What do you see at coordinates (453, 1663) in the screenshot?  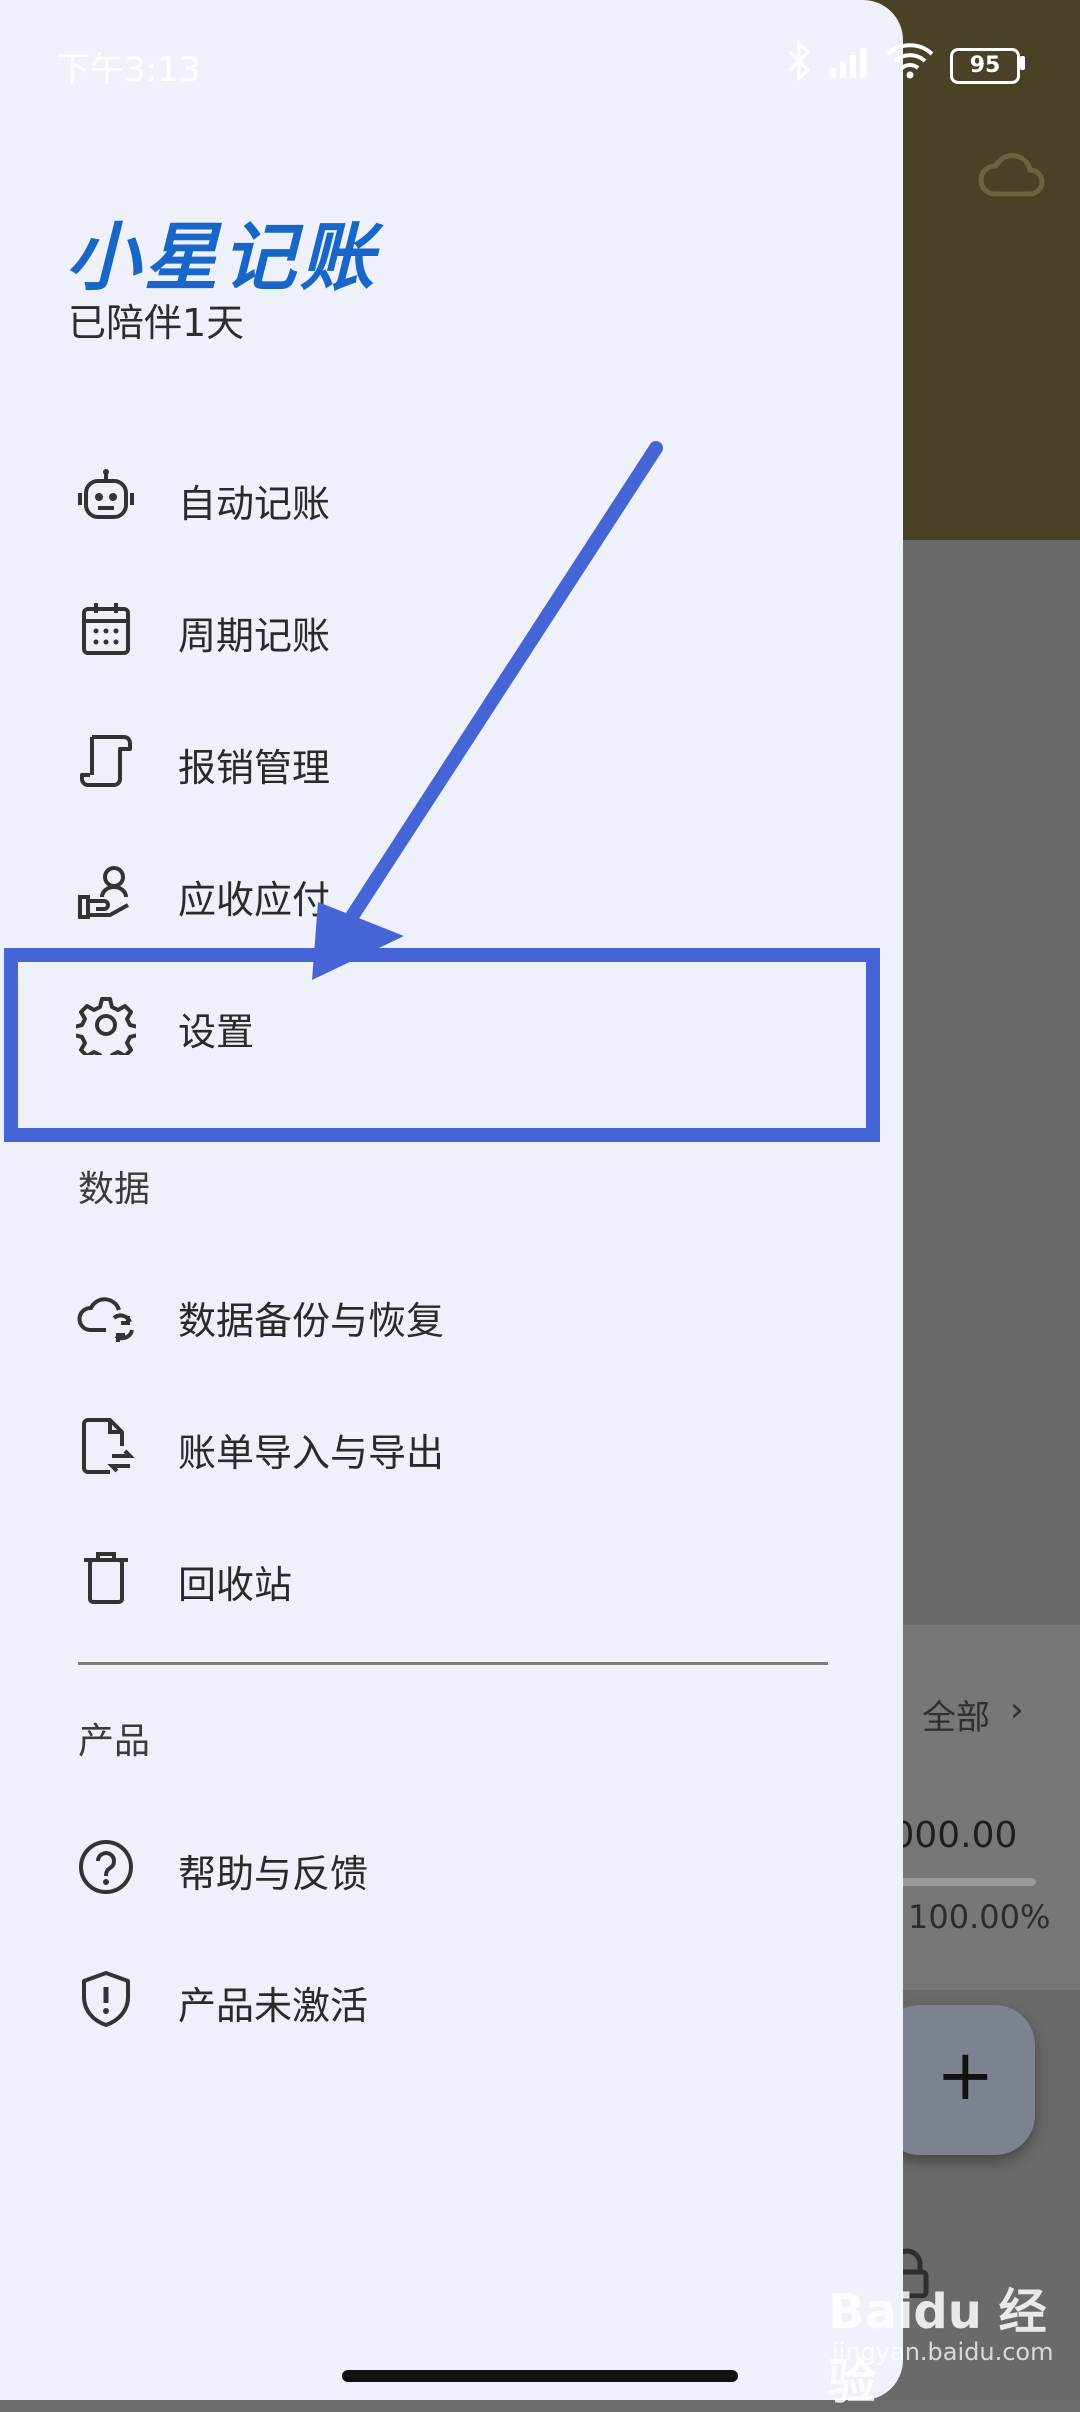 I see `section-divider` at bounding box center [453, 1663].